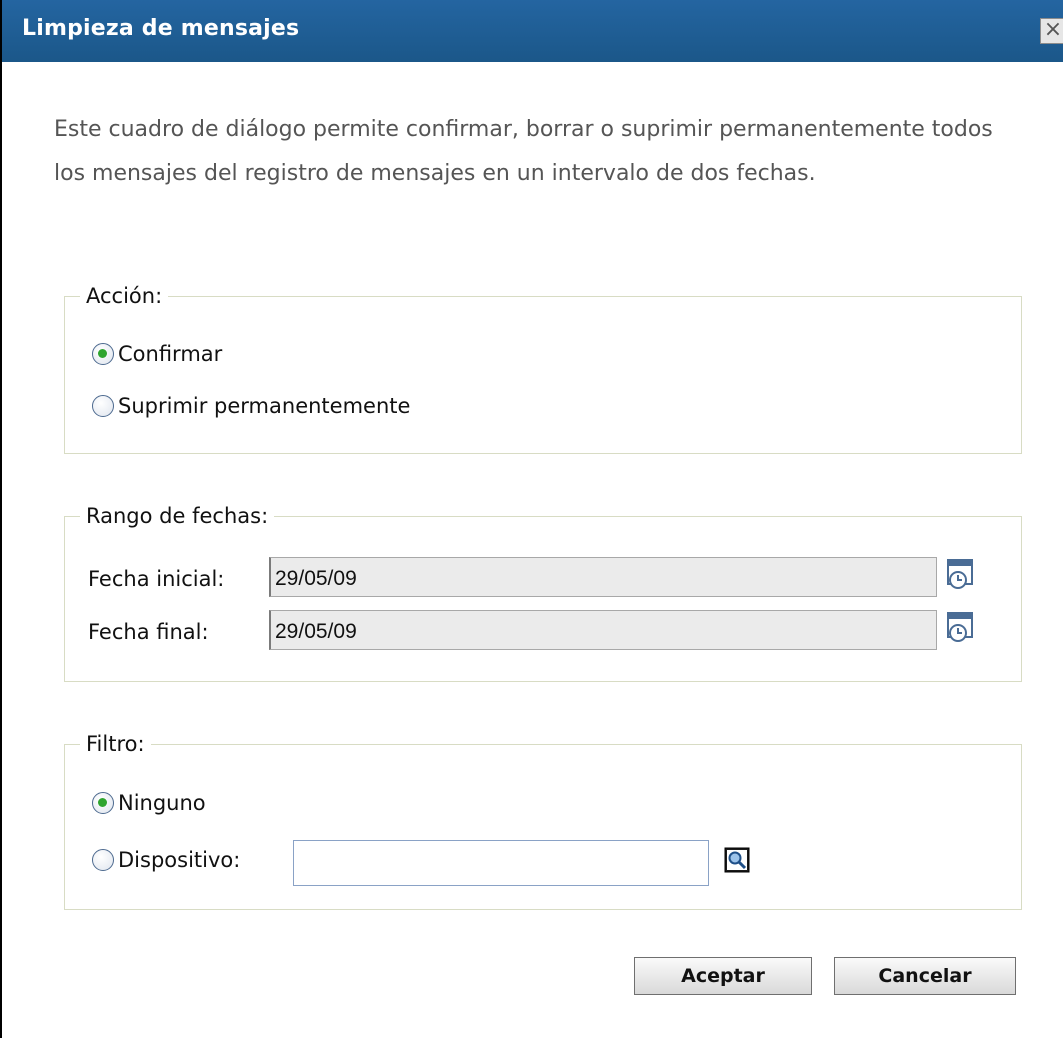 This screenshot has width=1063, height=1038. I want to click on filter-device-radio, so click(103, 860).